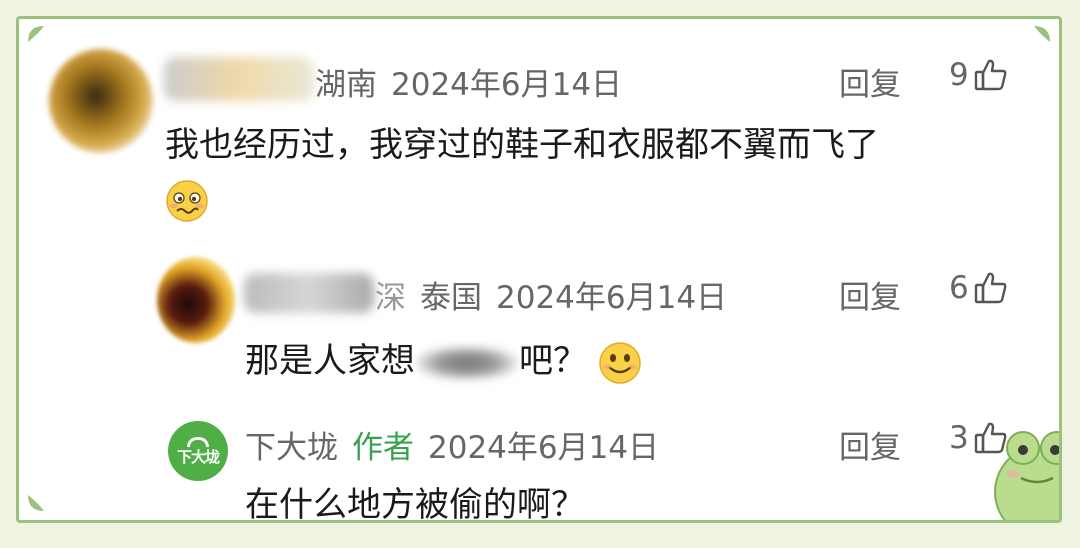  I want to click on avatar-text: 下大垅, so click(198, 457).